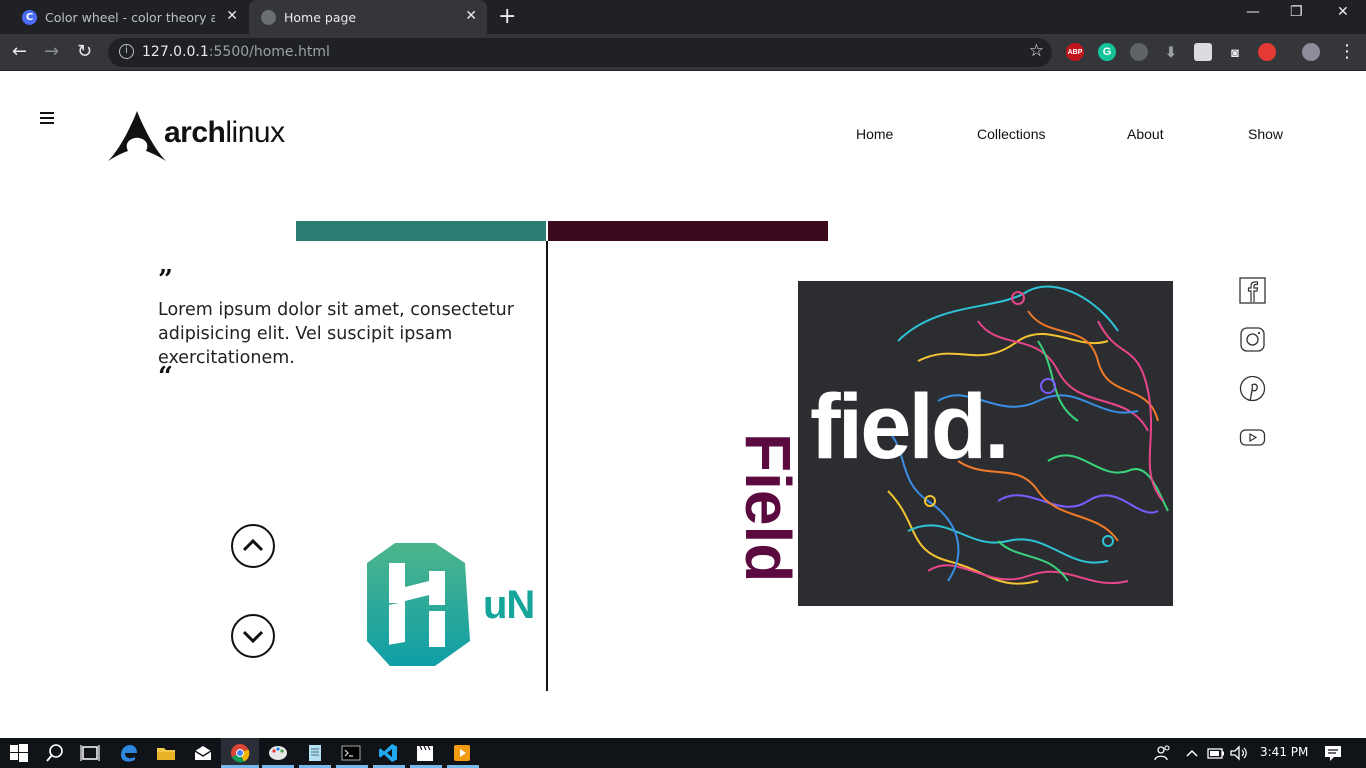 Image resolution: width=1366 pixels, height=768 pixels. I want to click on command-prompt-icon, so click(351, 753).